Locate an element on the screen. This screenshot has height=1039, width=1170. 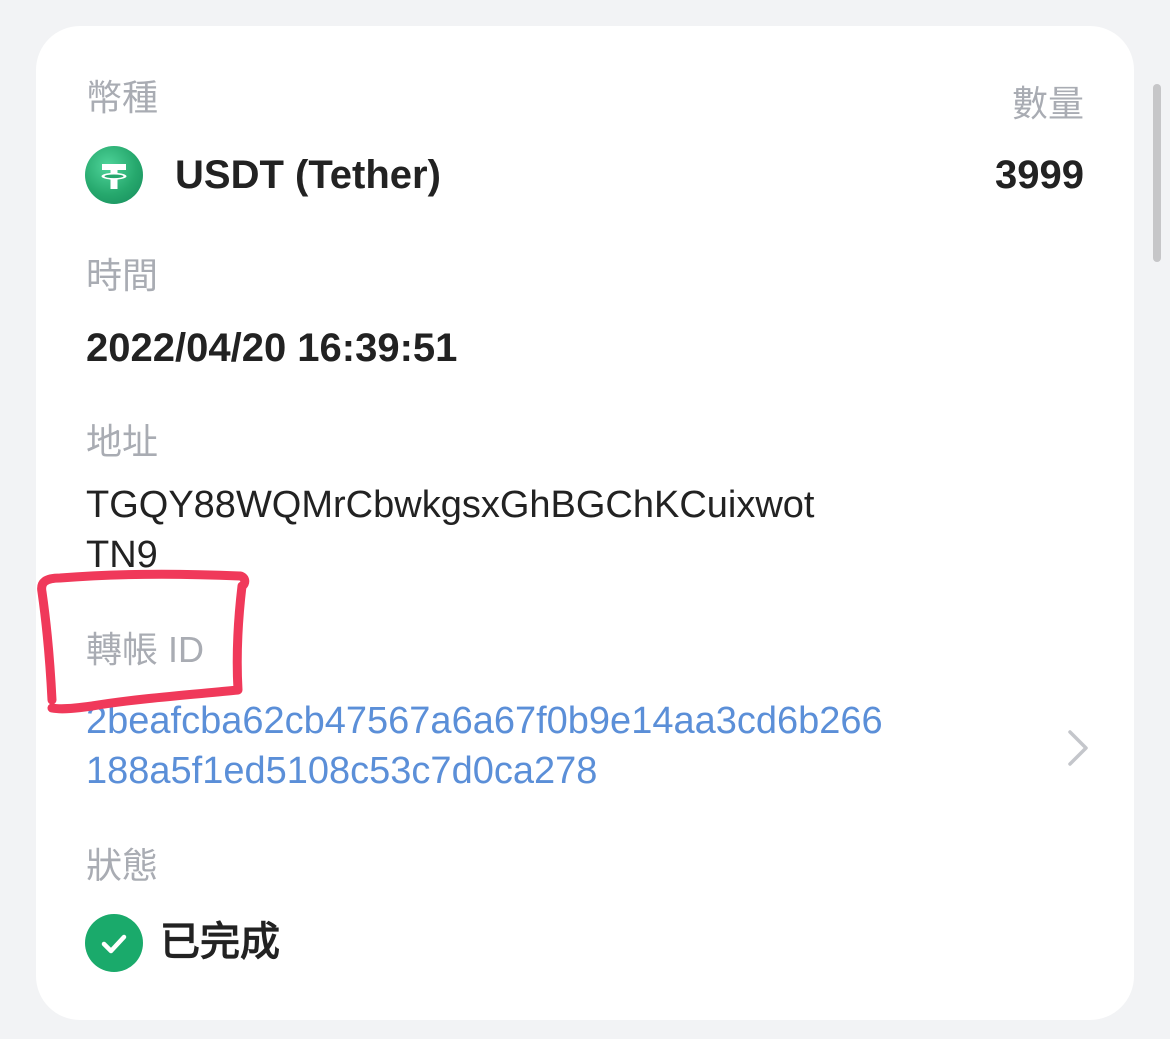
status-label: 狀態 is located at coordinates (122, 865).